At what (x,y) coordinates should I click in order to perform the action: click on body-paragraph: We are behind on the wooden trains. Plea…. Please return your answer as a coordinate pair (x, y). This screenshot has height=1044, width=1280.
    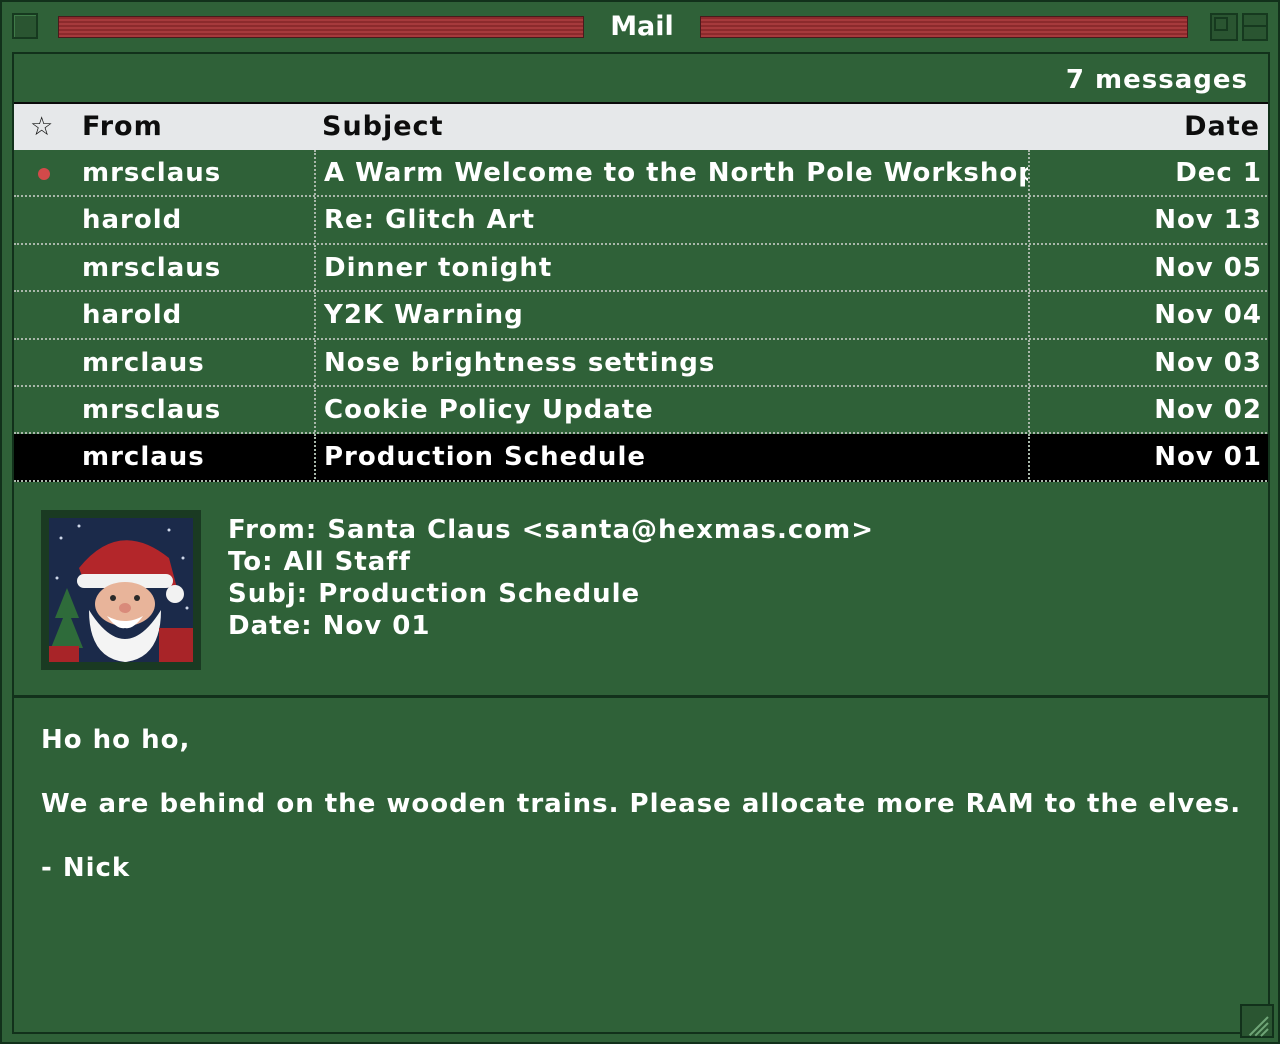
    Looking at the image, I should click on (641, 804).